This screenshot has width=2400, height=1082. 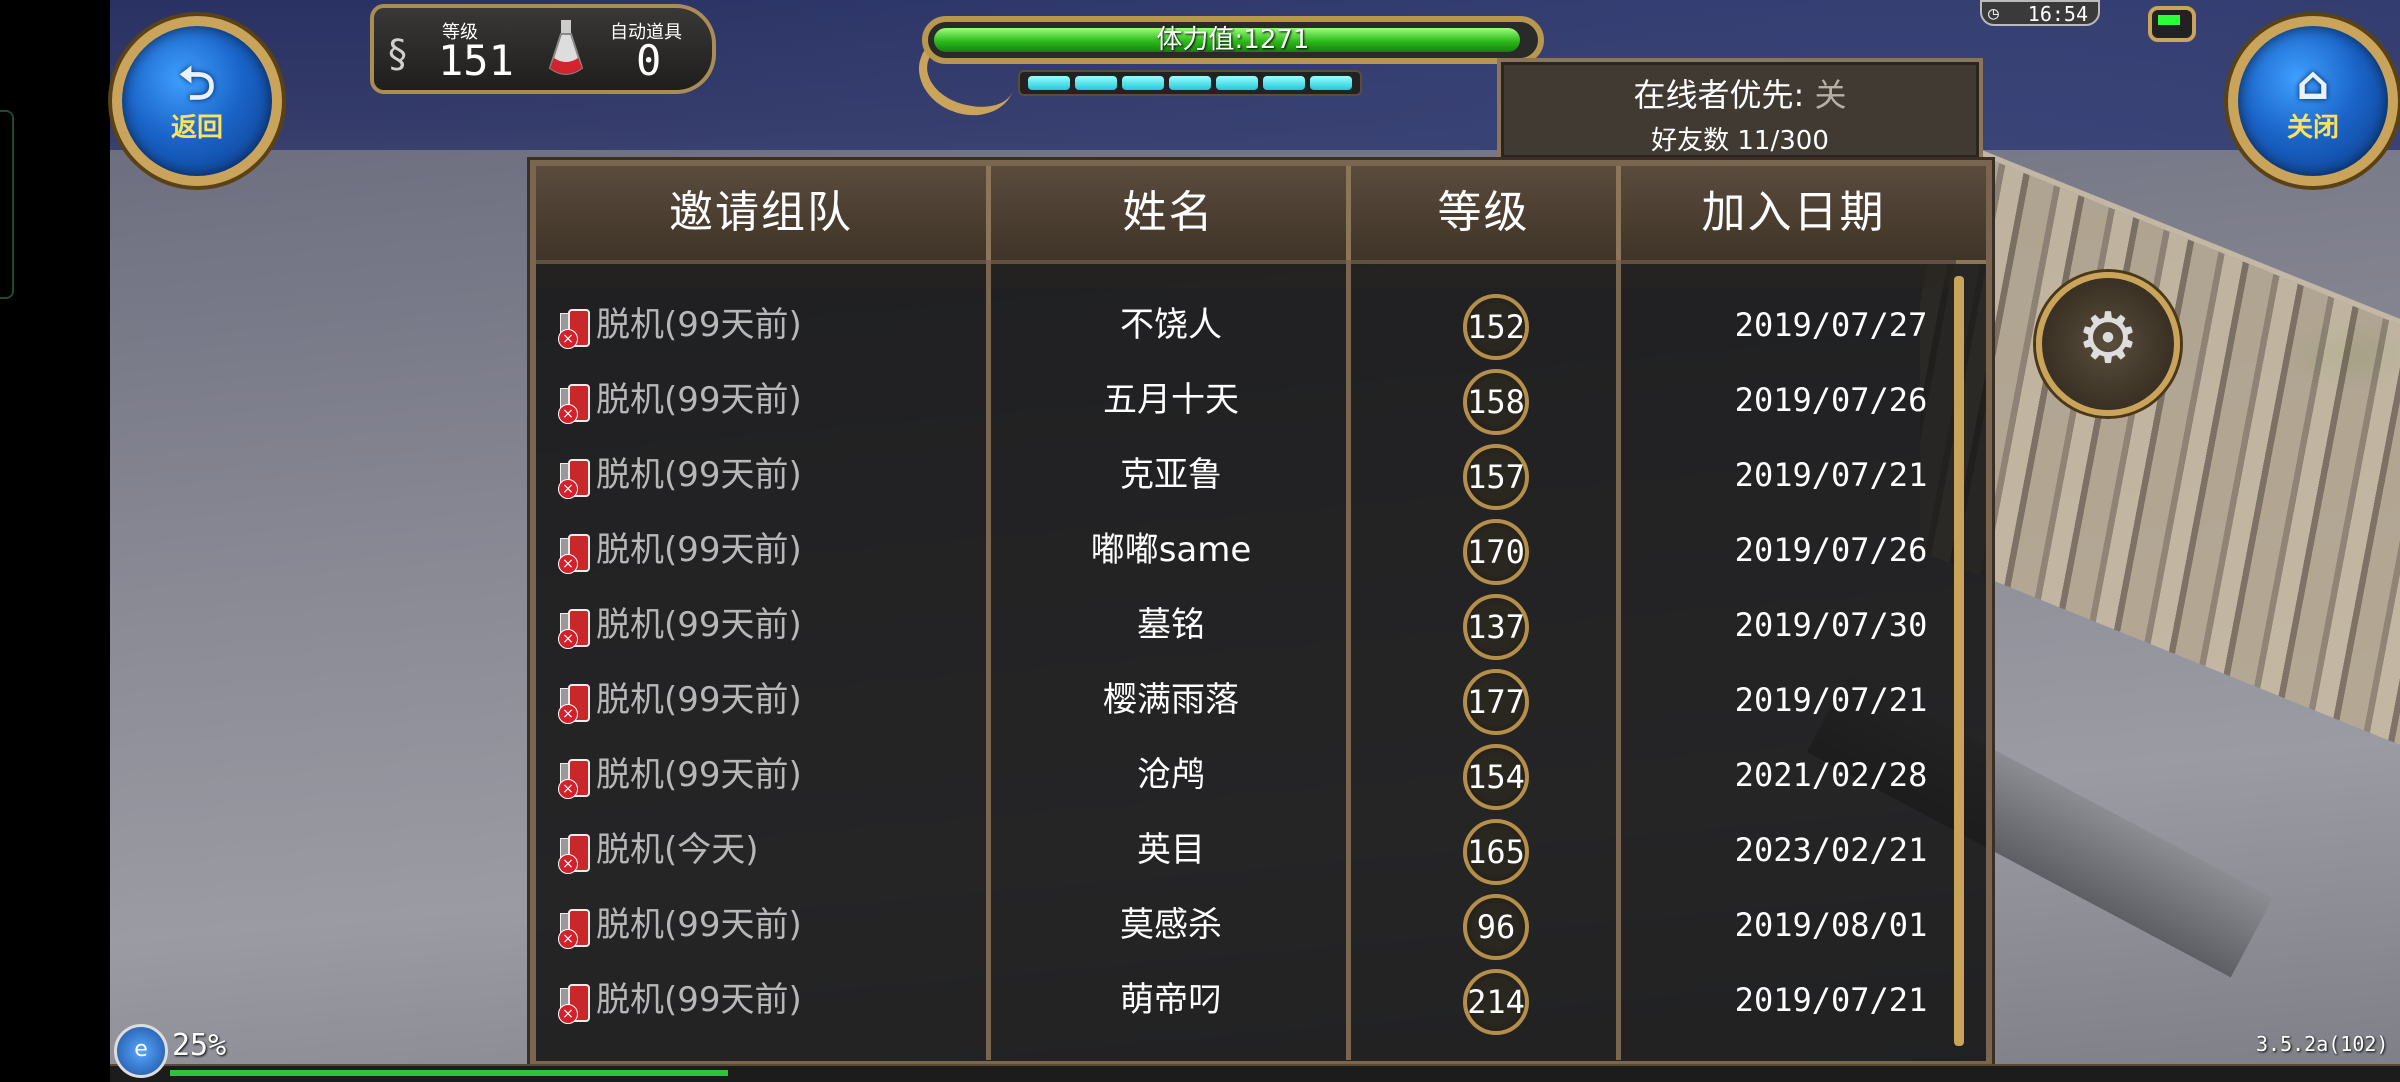 I want to click on stamina-text: 体力值:1271, so click(x=1233, y=40).